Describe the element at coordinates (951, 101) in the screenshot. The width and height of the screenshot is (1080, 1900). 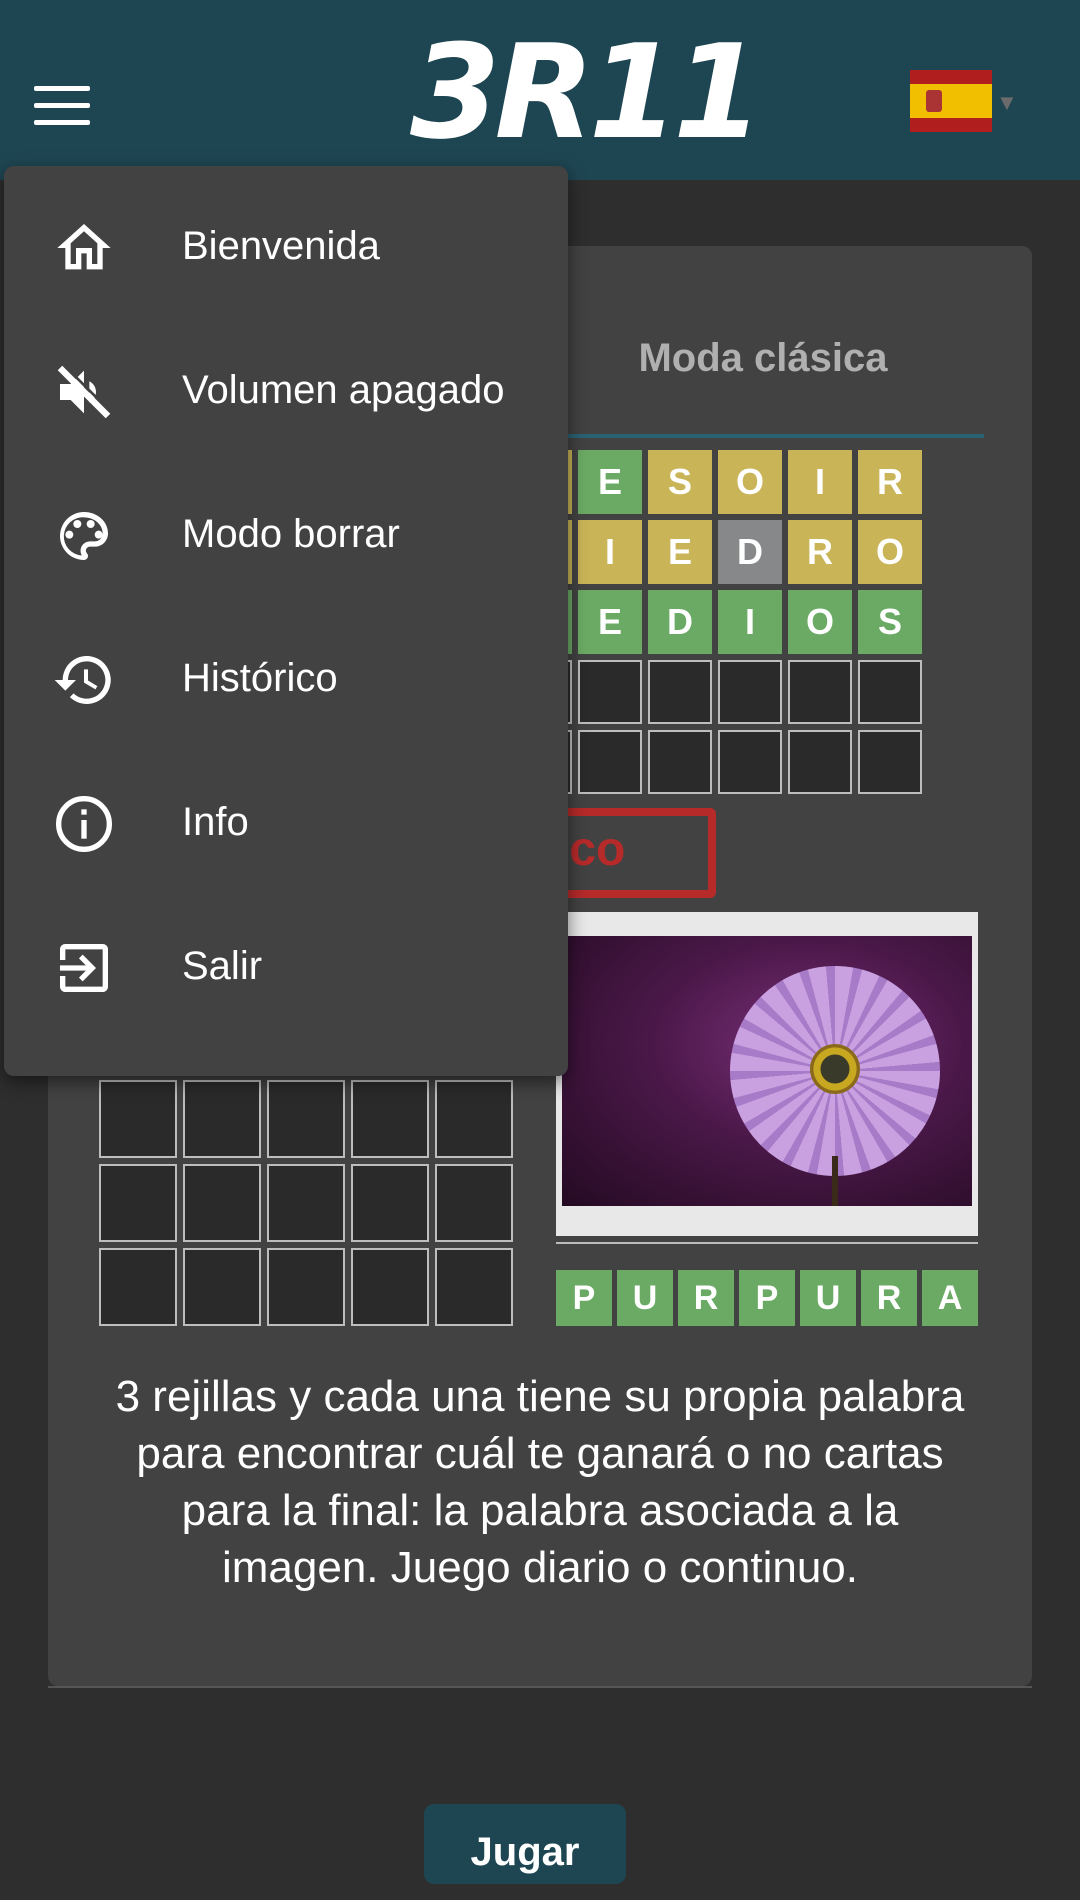
I see `spain-flag-icon` at that location.